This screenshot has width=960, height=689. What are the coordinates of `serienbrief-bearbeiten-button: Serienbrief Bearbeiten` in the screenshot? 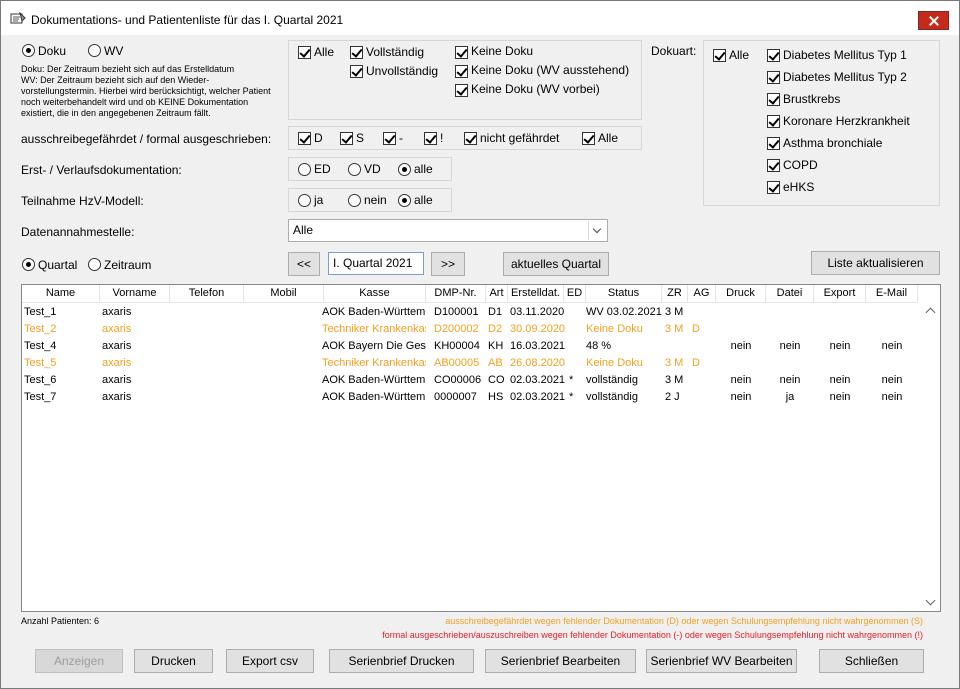 It's located at (560, 661).